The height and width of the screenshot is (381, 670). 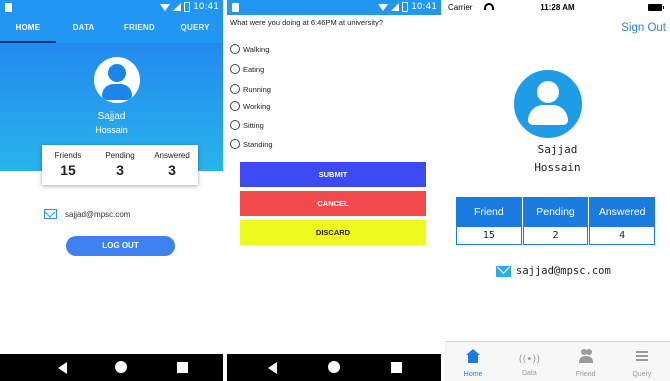 What do you see at coordinates (254, 69) in the screenshot?
I see `option-label: Eating` at bounding box center [254, 69].